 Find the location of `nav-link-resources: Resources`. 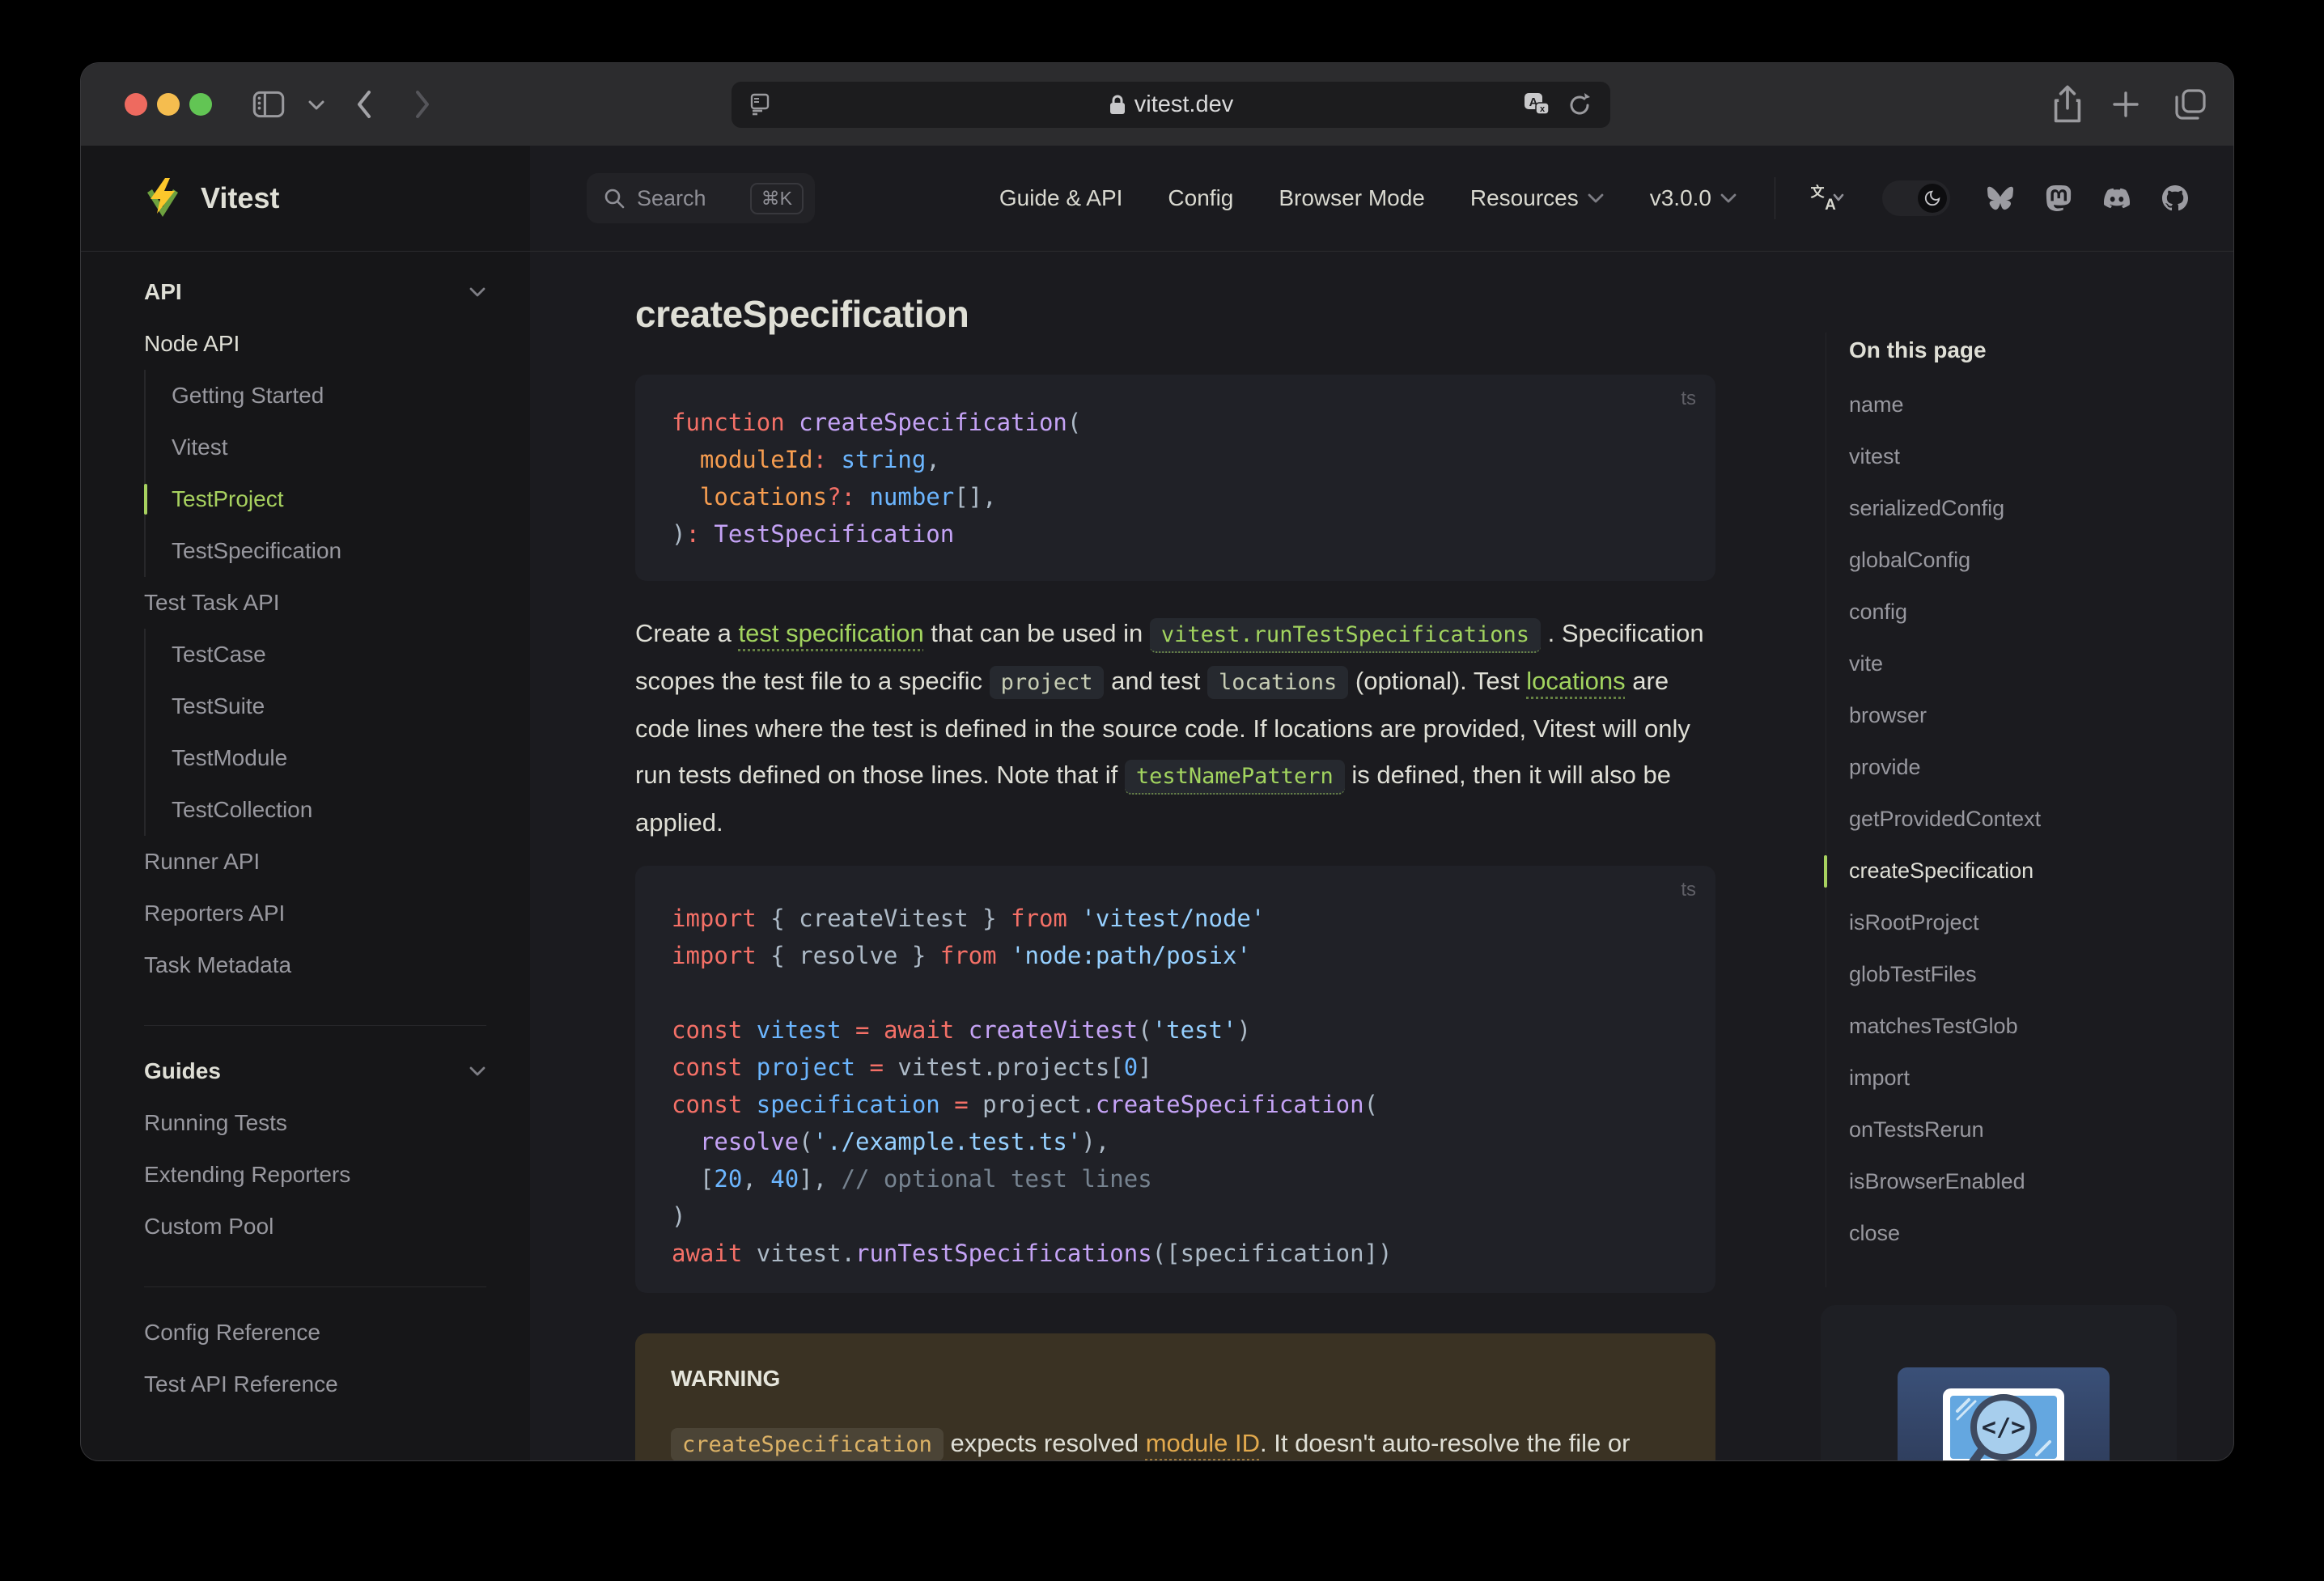

nav-link-resources: Resources is located at coordinates (1538, 198).